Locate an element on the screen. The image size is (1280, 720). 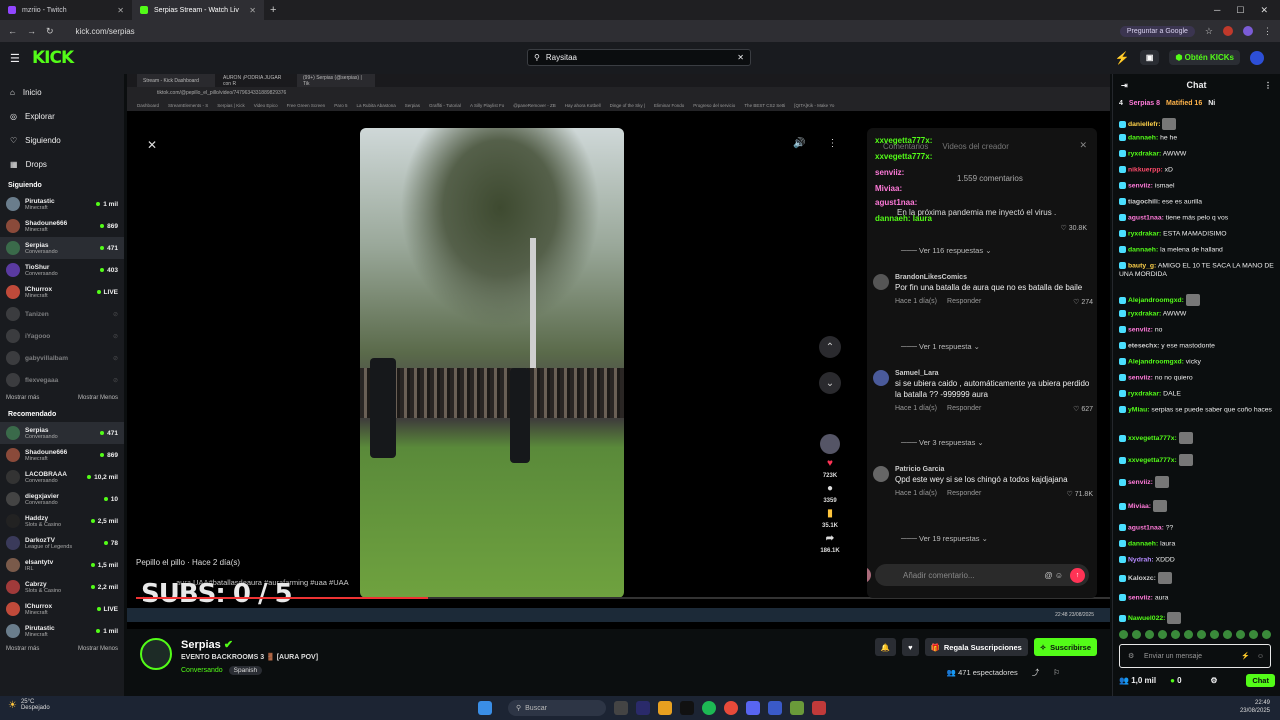
leaderboard-entry: 4 is located at coordinates (1121, 103).